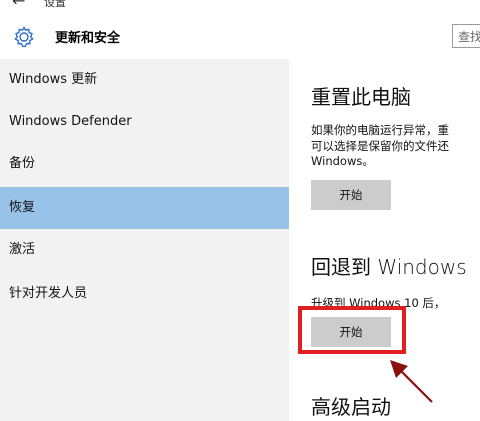 This screenshot has height=421, width=480. What do you see at coordinates (240, 6) in the screenshot?
I see `title-bar: ← 设置` at bounding box center [240, 6].